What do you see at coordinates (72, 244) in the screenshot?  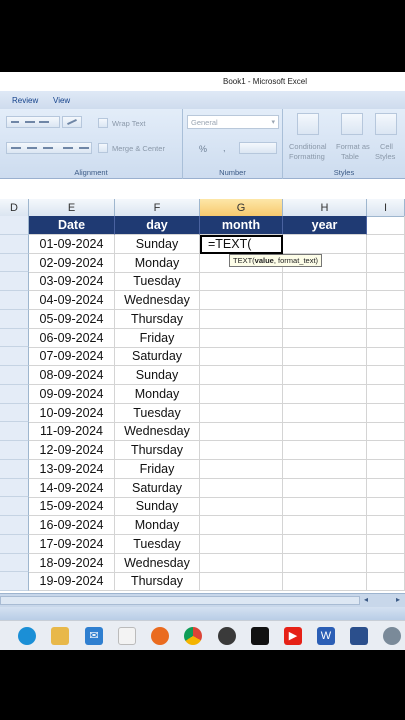 I see `date-cell: 01-09-2024` at bounding box center [72, 244].